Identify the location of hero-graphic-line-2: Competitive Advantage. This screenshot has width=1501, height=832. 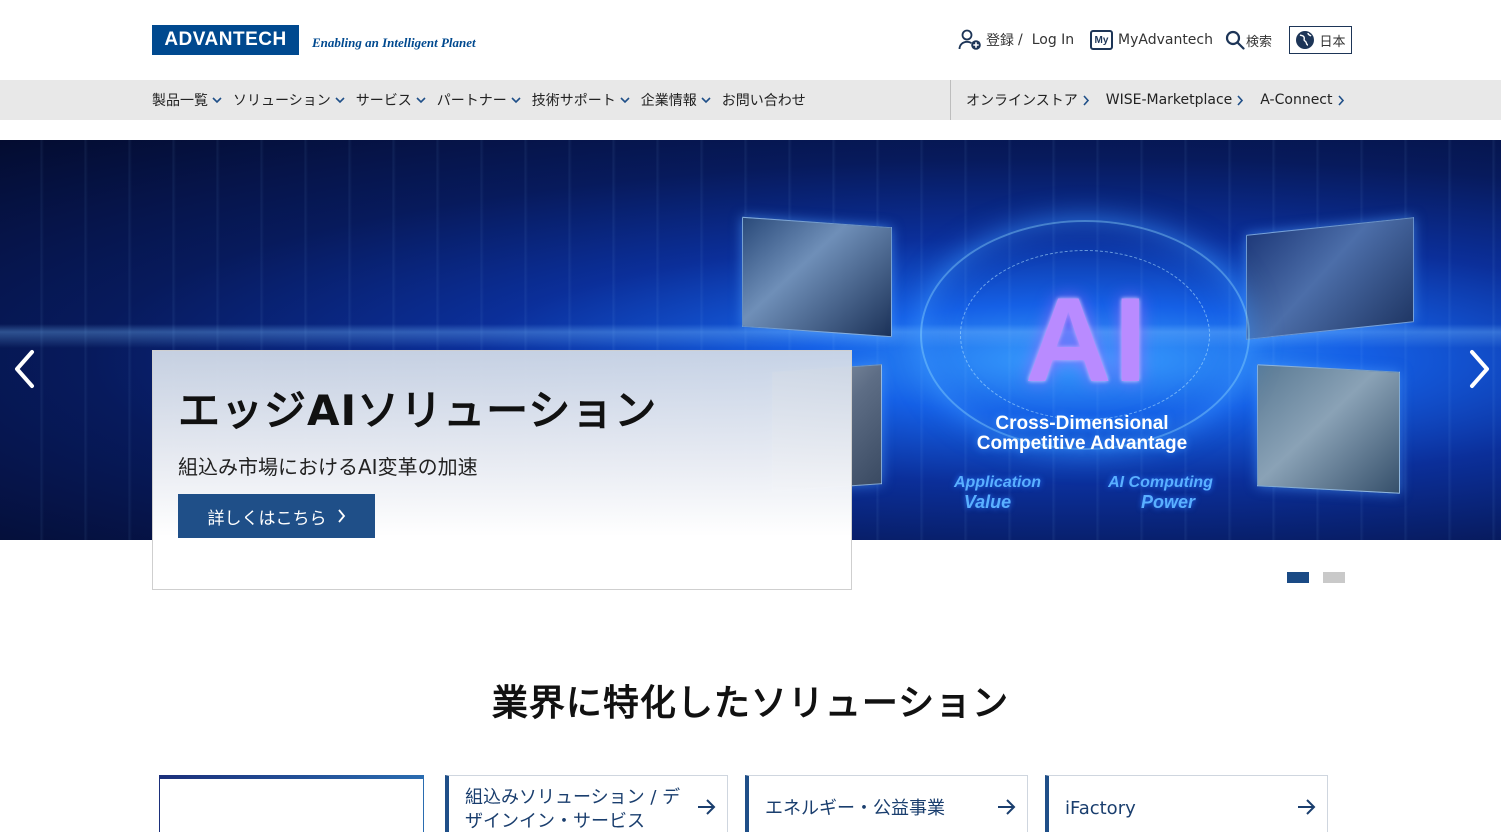
(1082, 443).